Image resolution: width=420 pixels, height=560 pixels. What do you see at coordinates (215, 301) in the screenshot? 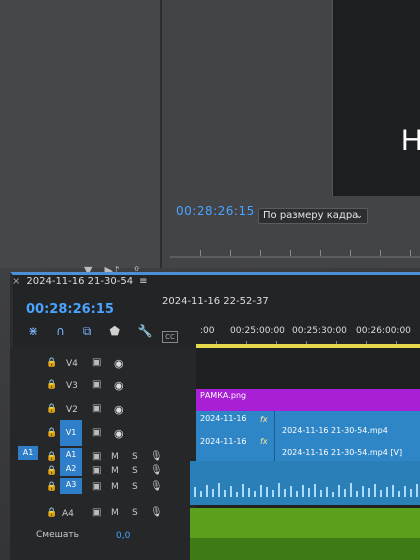
I see `sequence-tab-2: 2024-11-16 22-52-37` at bounding box center [215, 301].